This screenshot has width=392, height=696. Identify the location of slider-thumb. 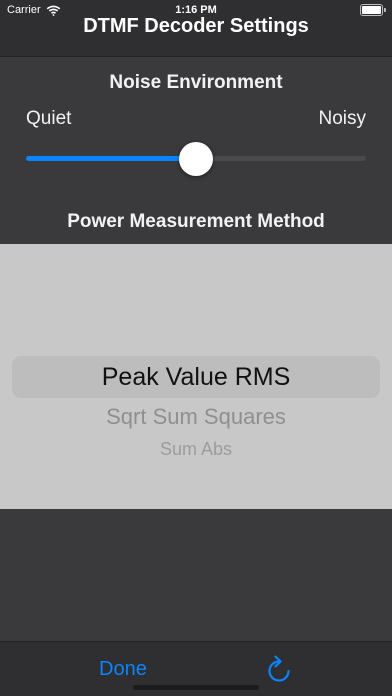
(196, 159).